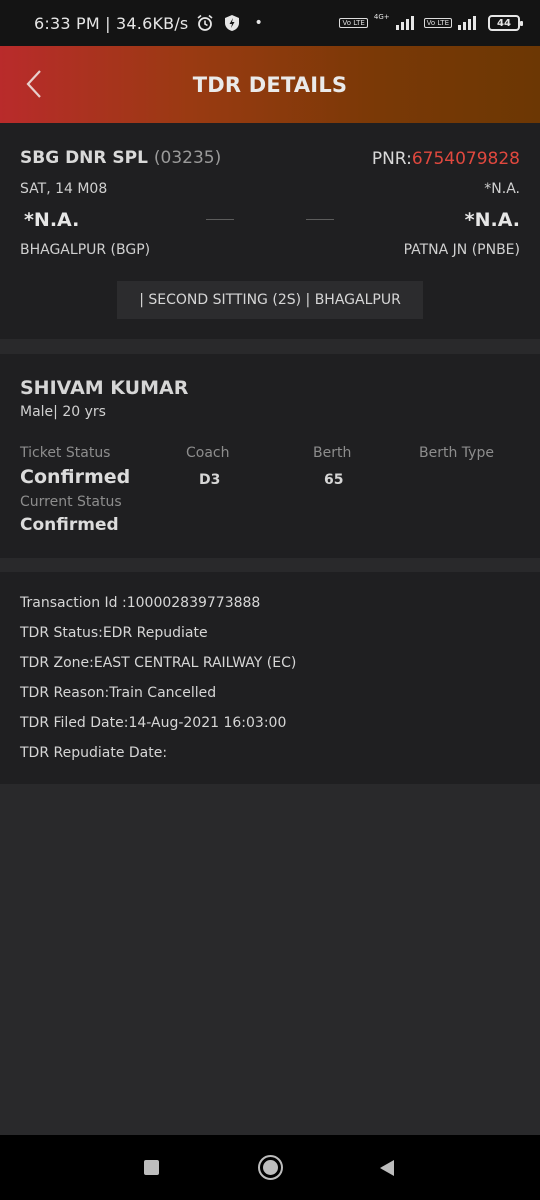  Describe the element at coordinates (75, 477) in the screenshot. I see `ticket-status-value: Confirmed` at that location.